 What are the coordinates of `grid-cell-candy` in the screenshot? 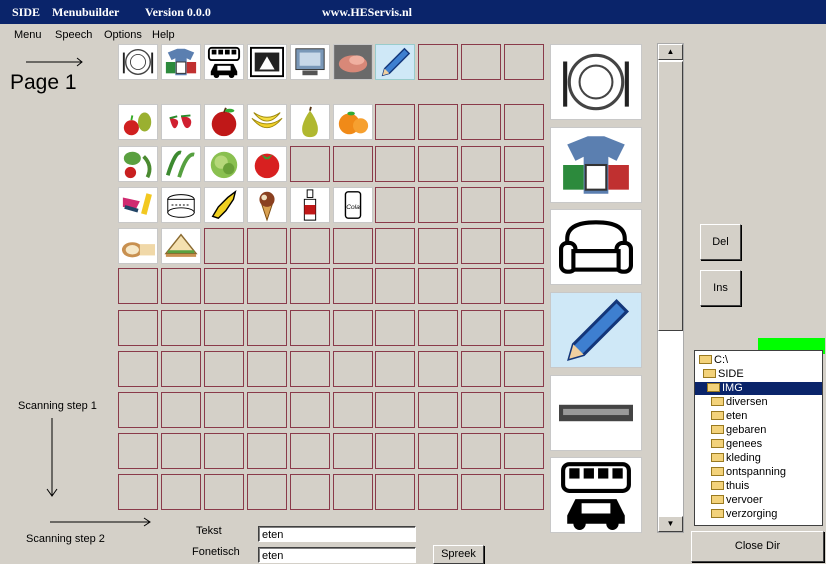 It's located at (138, 205).